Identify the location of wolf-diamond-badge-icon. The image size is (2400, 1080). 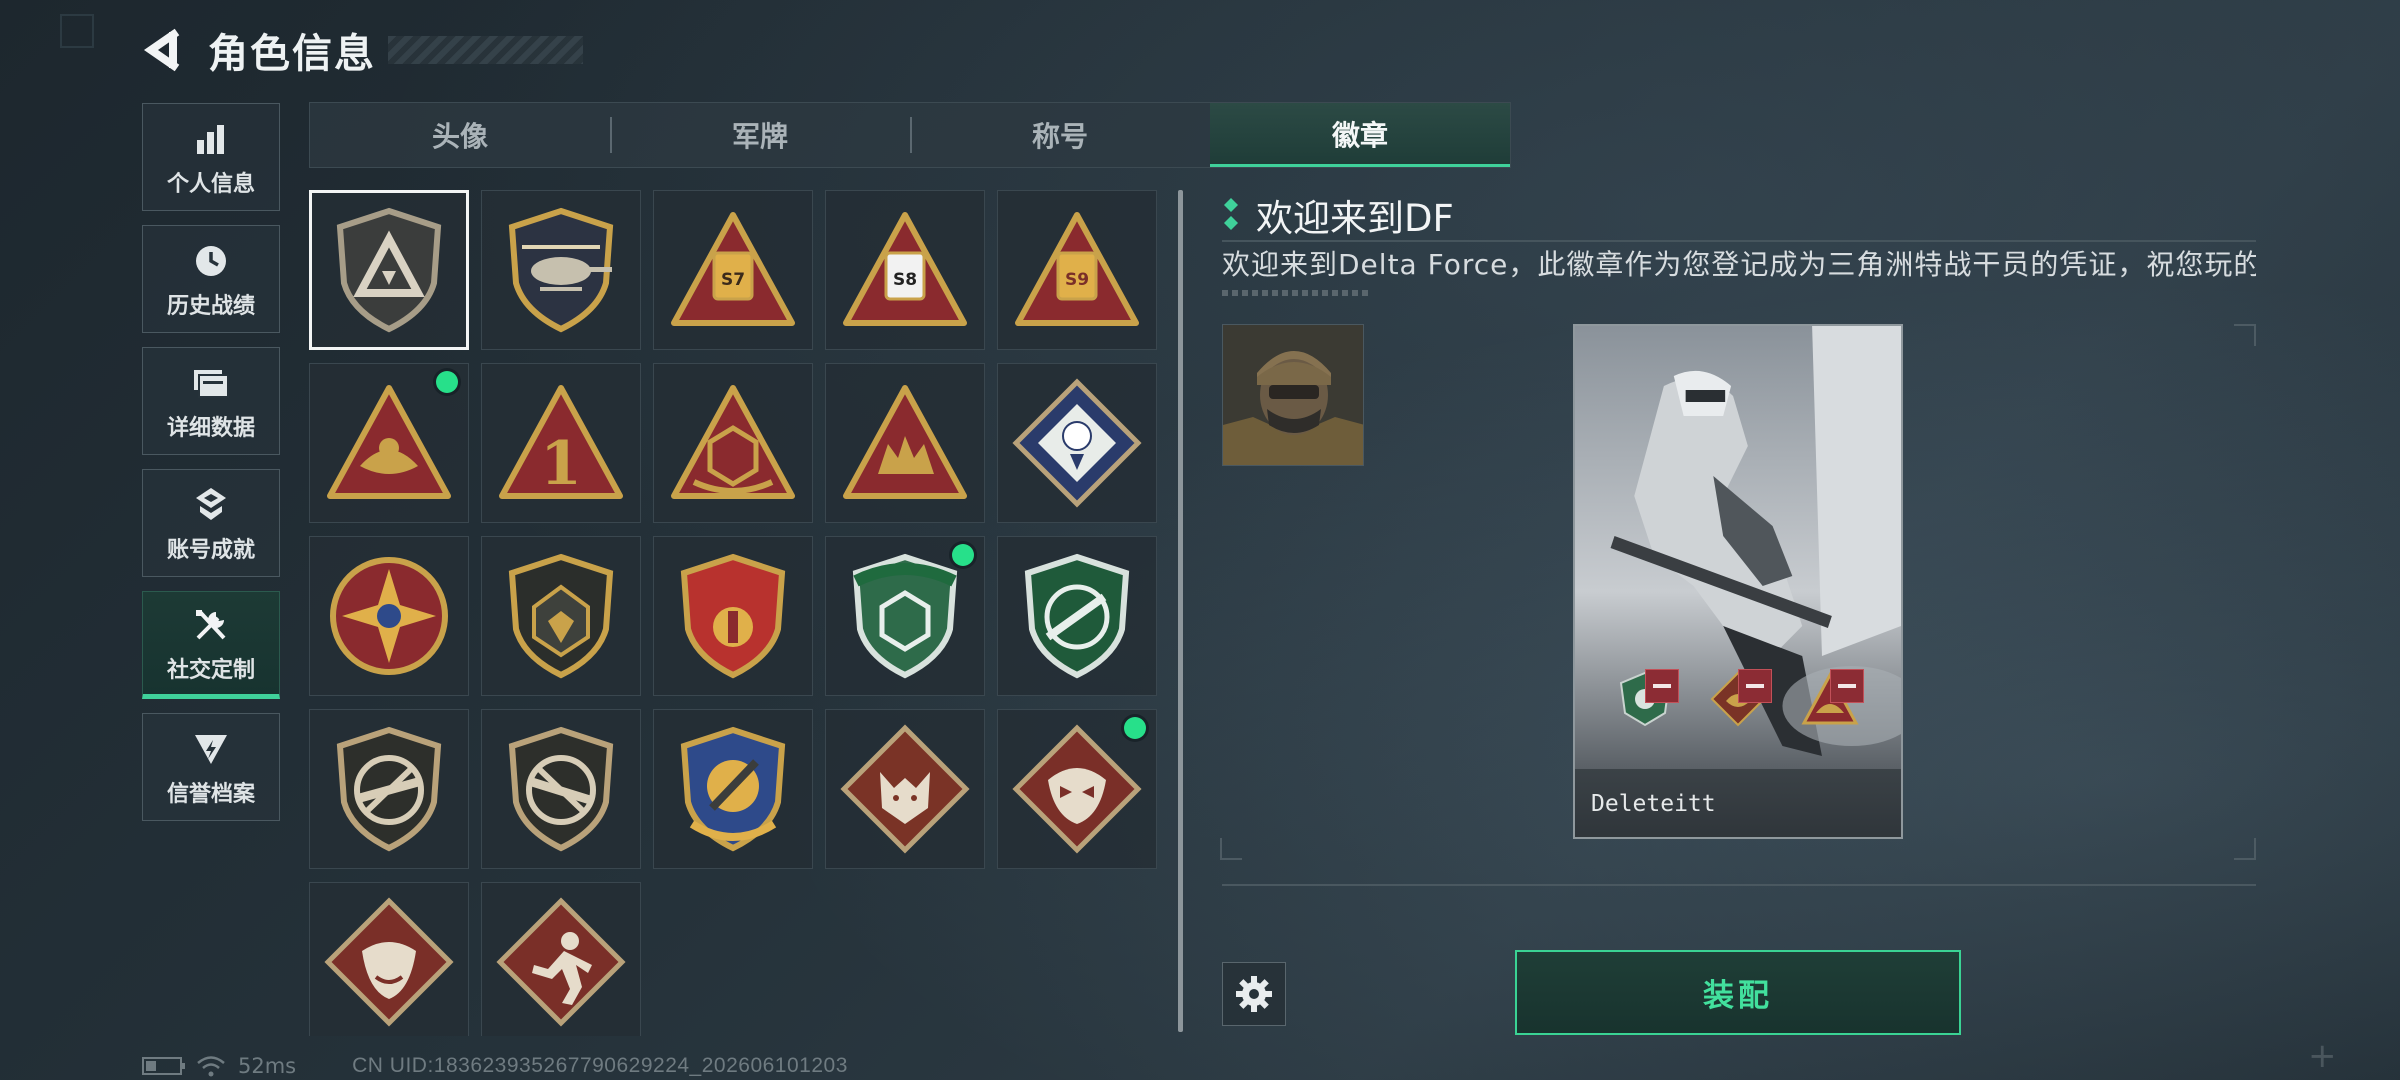
(905, 789).